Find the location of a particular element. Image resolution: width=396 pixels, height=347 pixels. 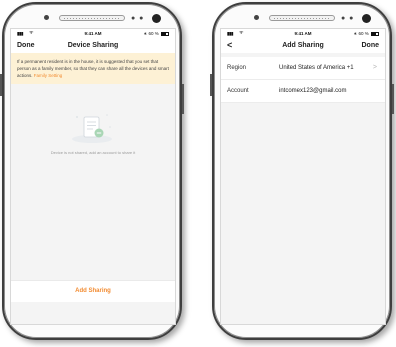

region-label: Region is located at coordinates (237, 68).